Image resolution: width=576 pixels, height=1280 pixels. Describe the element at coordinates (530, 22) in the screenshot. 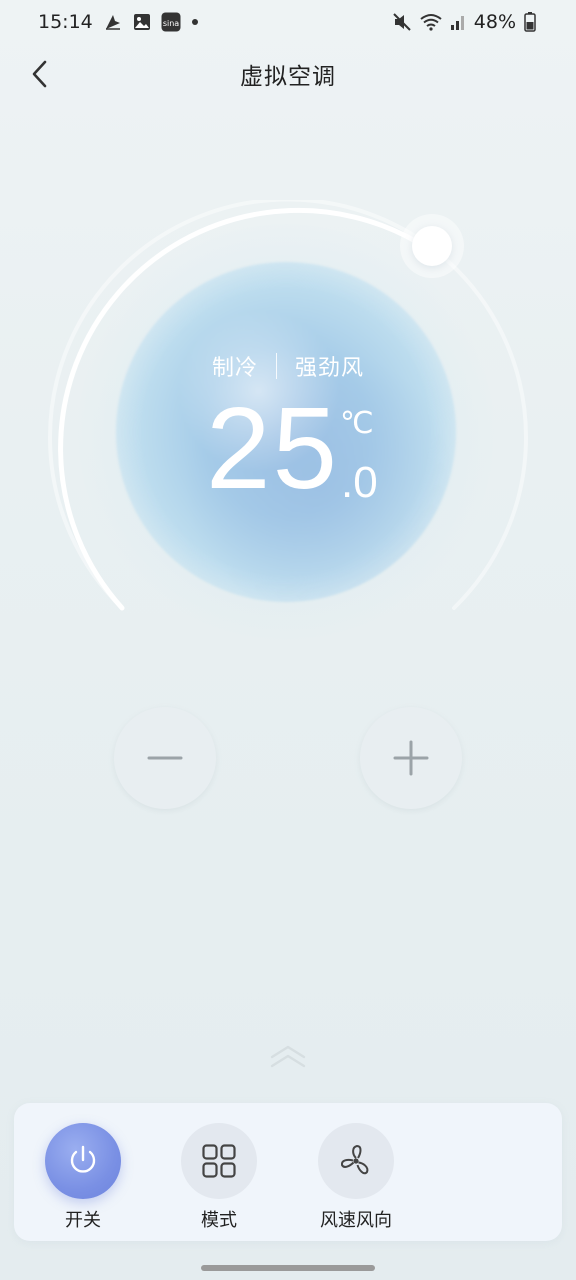

I see `battery-icon` at that location.